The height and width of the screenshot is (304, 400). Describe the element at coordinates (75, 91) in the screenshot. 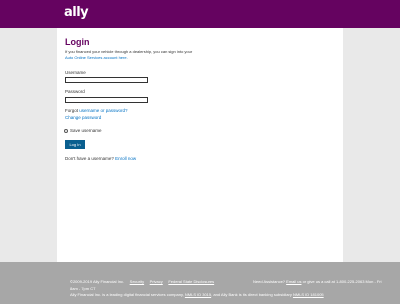

I see `password-label: Password` at that location.